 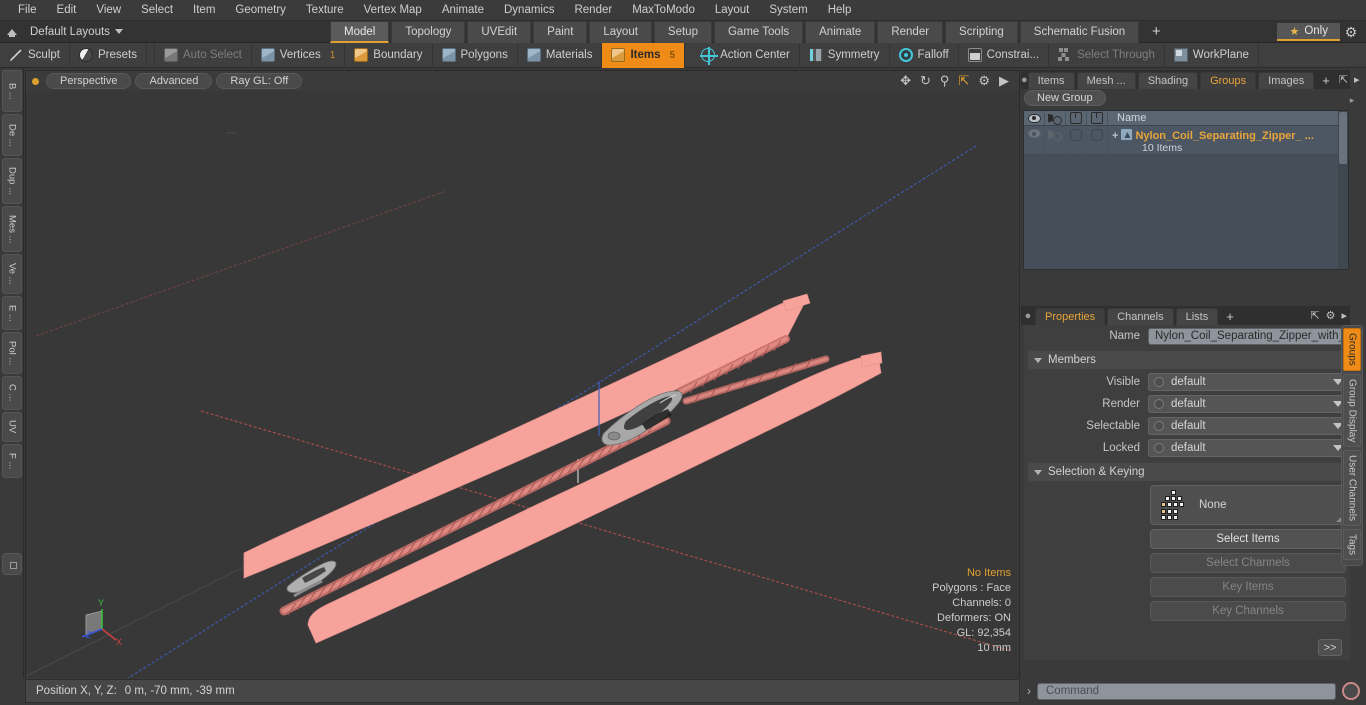 I want to click on mode-button-items: Items 5, so click(x=644, y=55).